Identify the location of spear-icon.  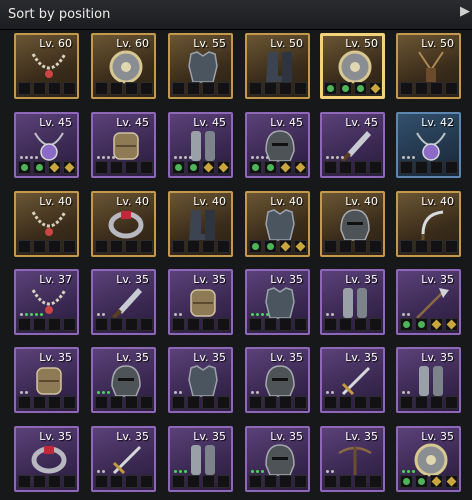
(430, 303).